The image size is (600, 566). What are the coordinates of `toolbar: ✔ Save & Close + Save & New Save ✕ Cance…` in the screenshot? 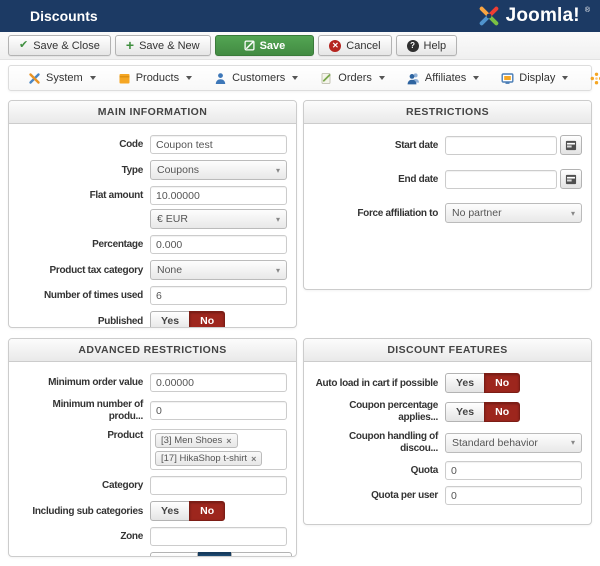 It's located at (300, 46).